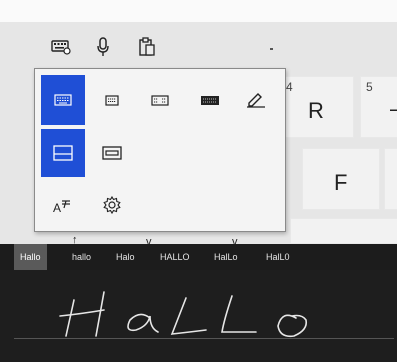 Image resolution: width=397 pixels, height=362 pixels. I want to click on layout-split-option, so click(160, 100).